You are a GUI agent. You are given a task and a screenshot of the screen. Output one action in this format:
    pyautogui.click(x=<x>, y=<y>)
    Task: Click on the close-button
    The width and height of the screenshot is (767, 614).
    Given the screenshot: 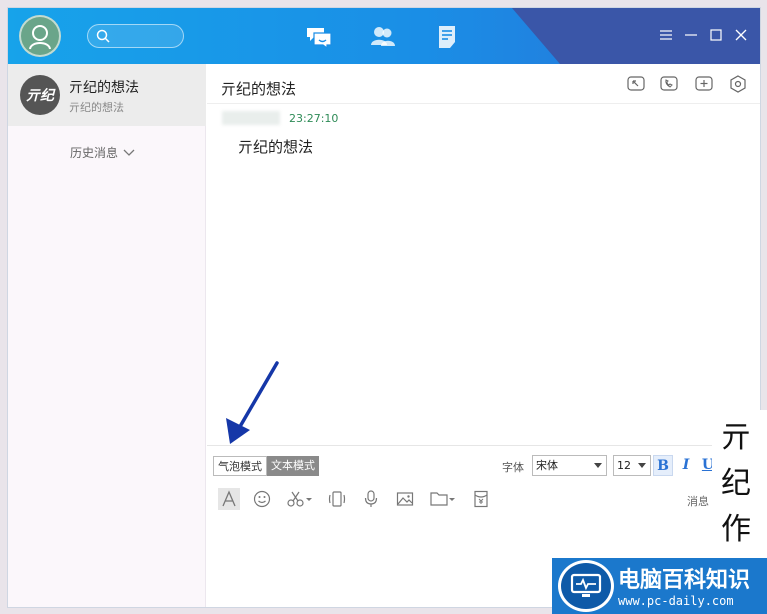 What is the action you would take?
    pyautogui.click(x=741, y=35)
    